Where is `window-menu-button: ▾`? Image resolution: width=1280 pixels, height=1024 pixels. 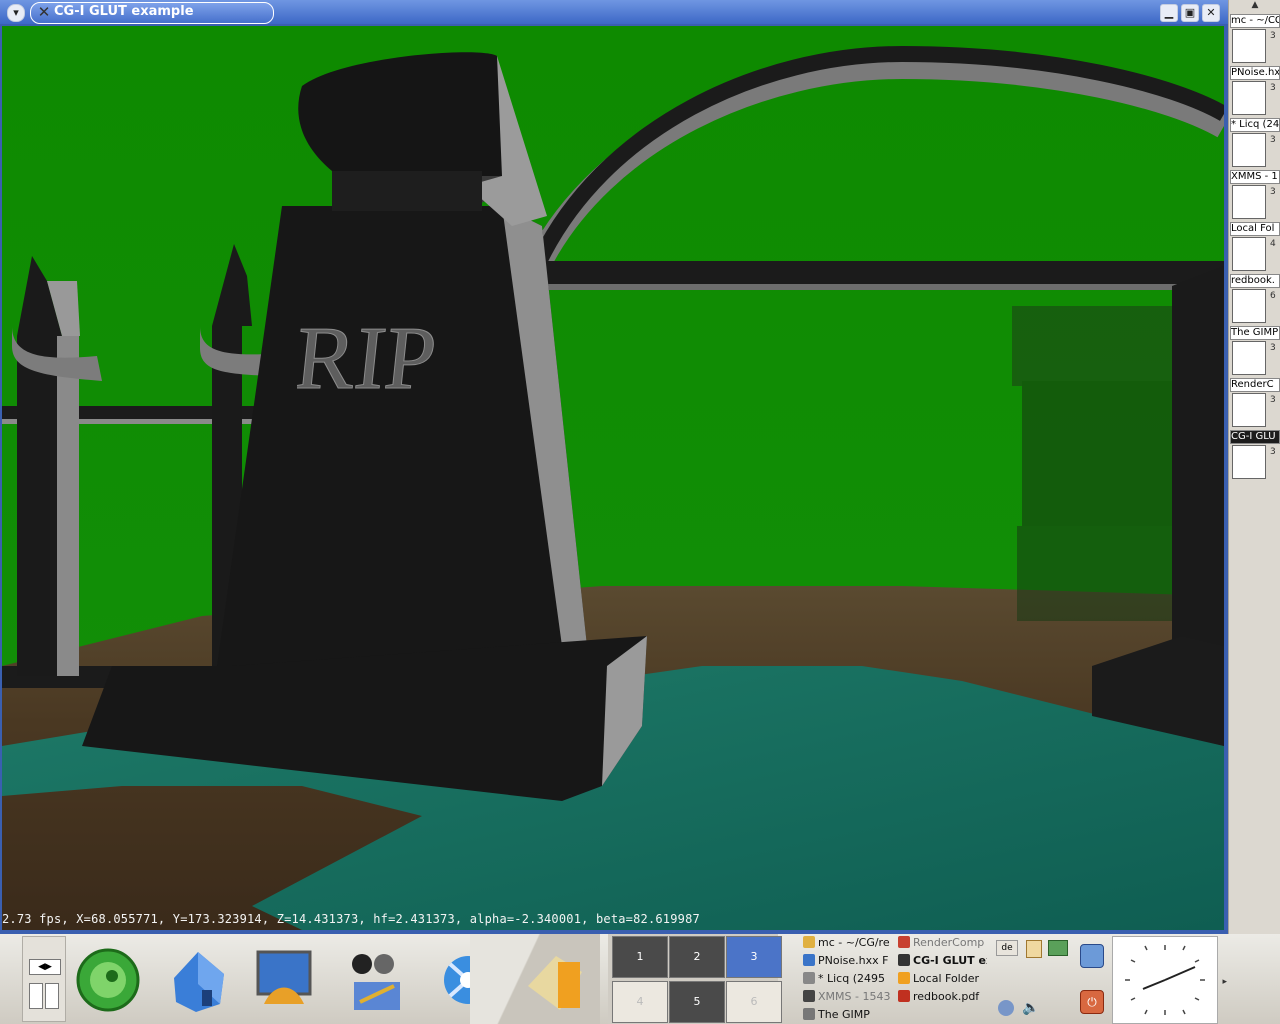
window-menu-button: ▾ is located at coordinates (16, 13).